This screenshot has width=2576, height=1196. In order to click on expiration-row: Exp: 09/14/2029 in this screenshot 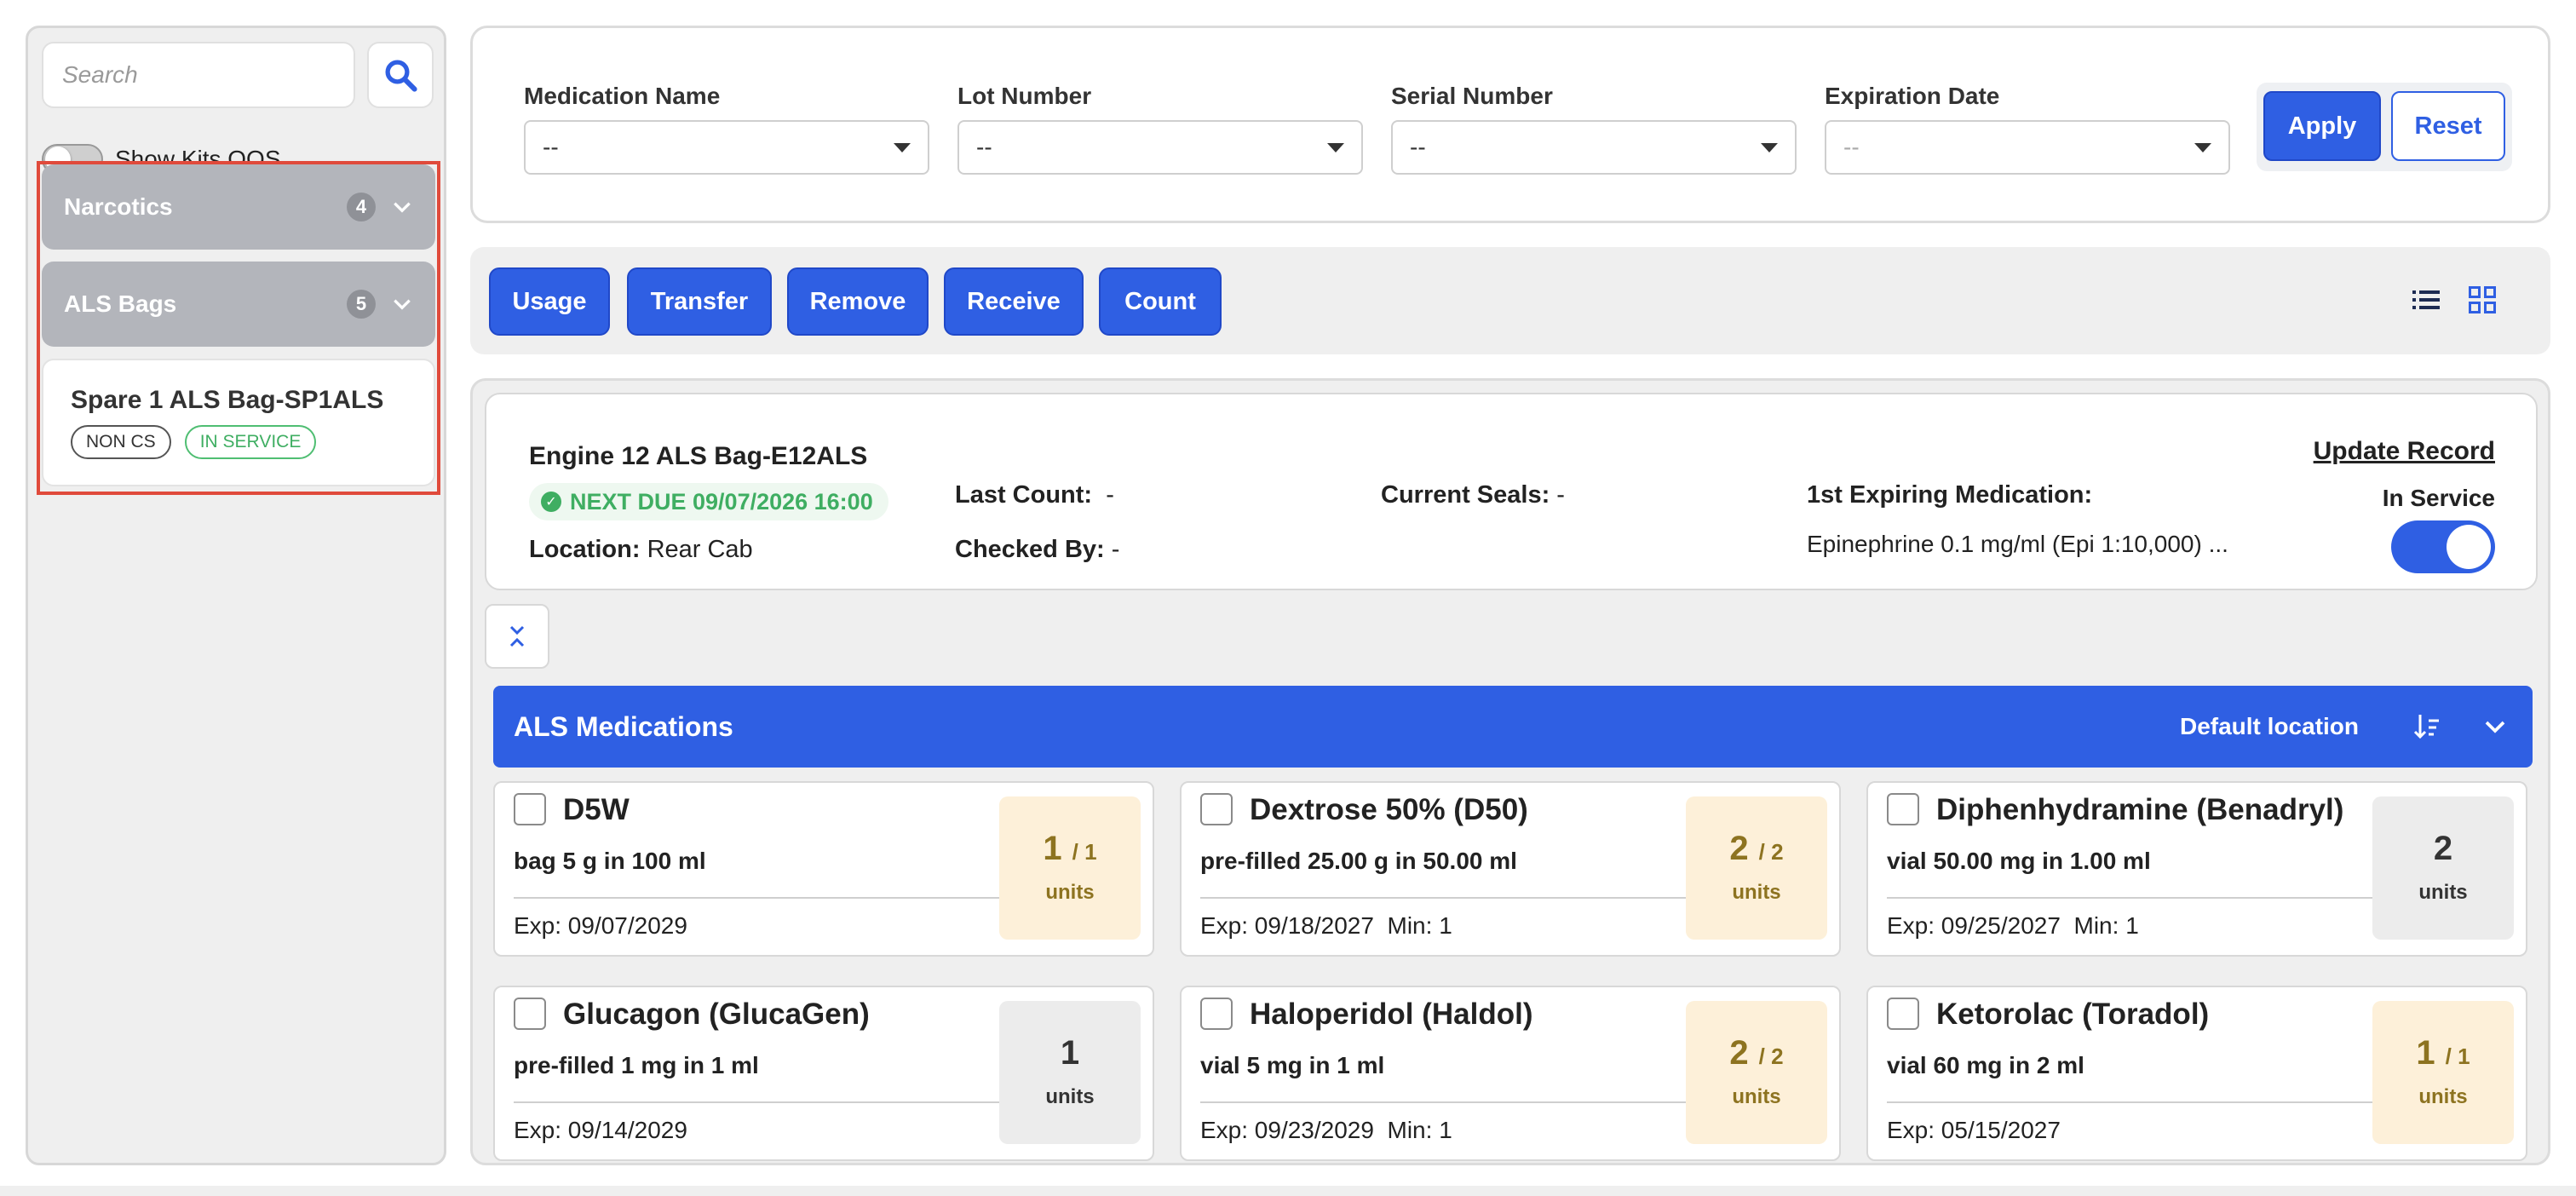, I will do `click(601, 1130)`.